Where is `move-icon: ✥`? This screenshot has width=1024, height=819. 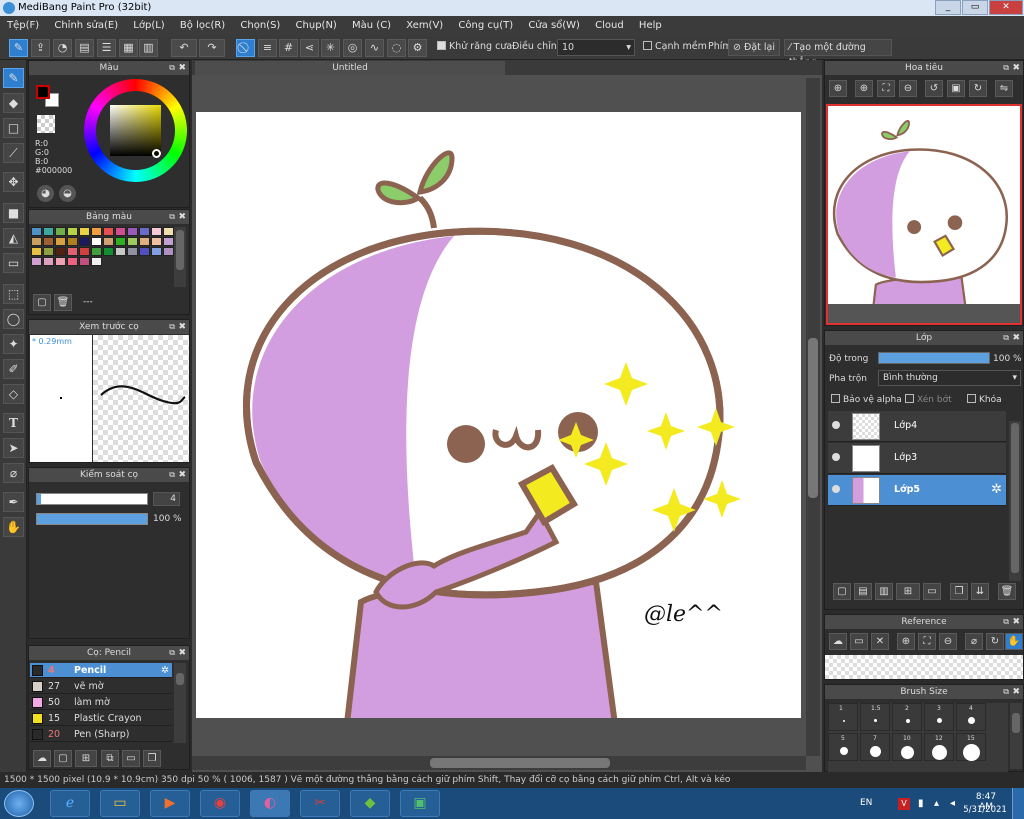 move-icon: ✥ is located at coordinates (13, 182).